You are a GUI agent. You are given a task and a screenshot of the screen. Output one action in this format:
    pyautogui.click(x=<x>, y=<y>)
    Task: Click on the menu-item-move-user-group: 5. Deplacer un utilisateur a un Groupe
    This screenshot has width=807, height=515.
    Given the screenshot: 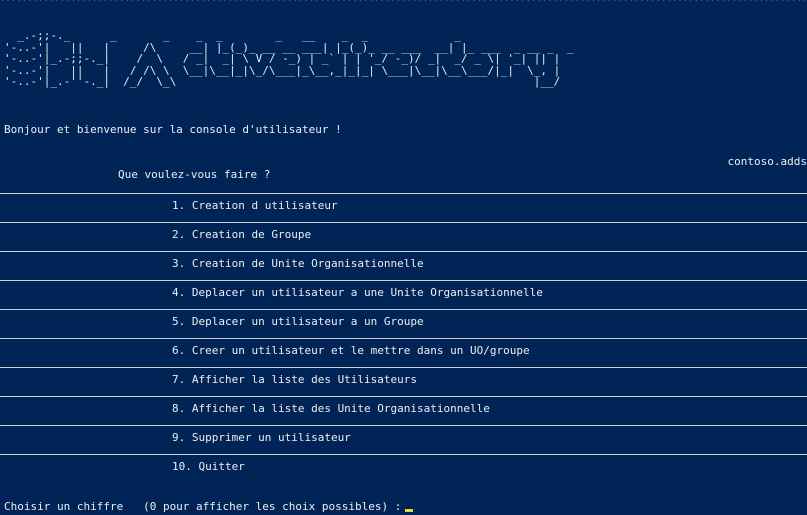 What is the action you would take?
    pyautogui.click(x=403, y=323)
    